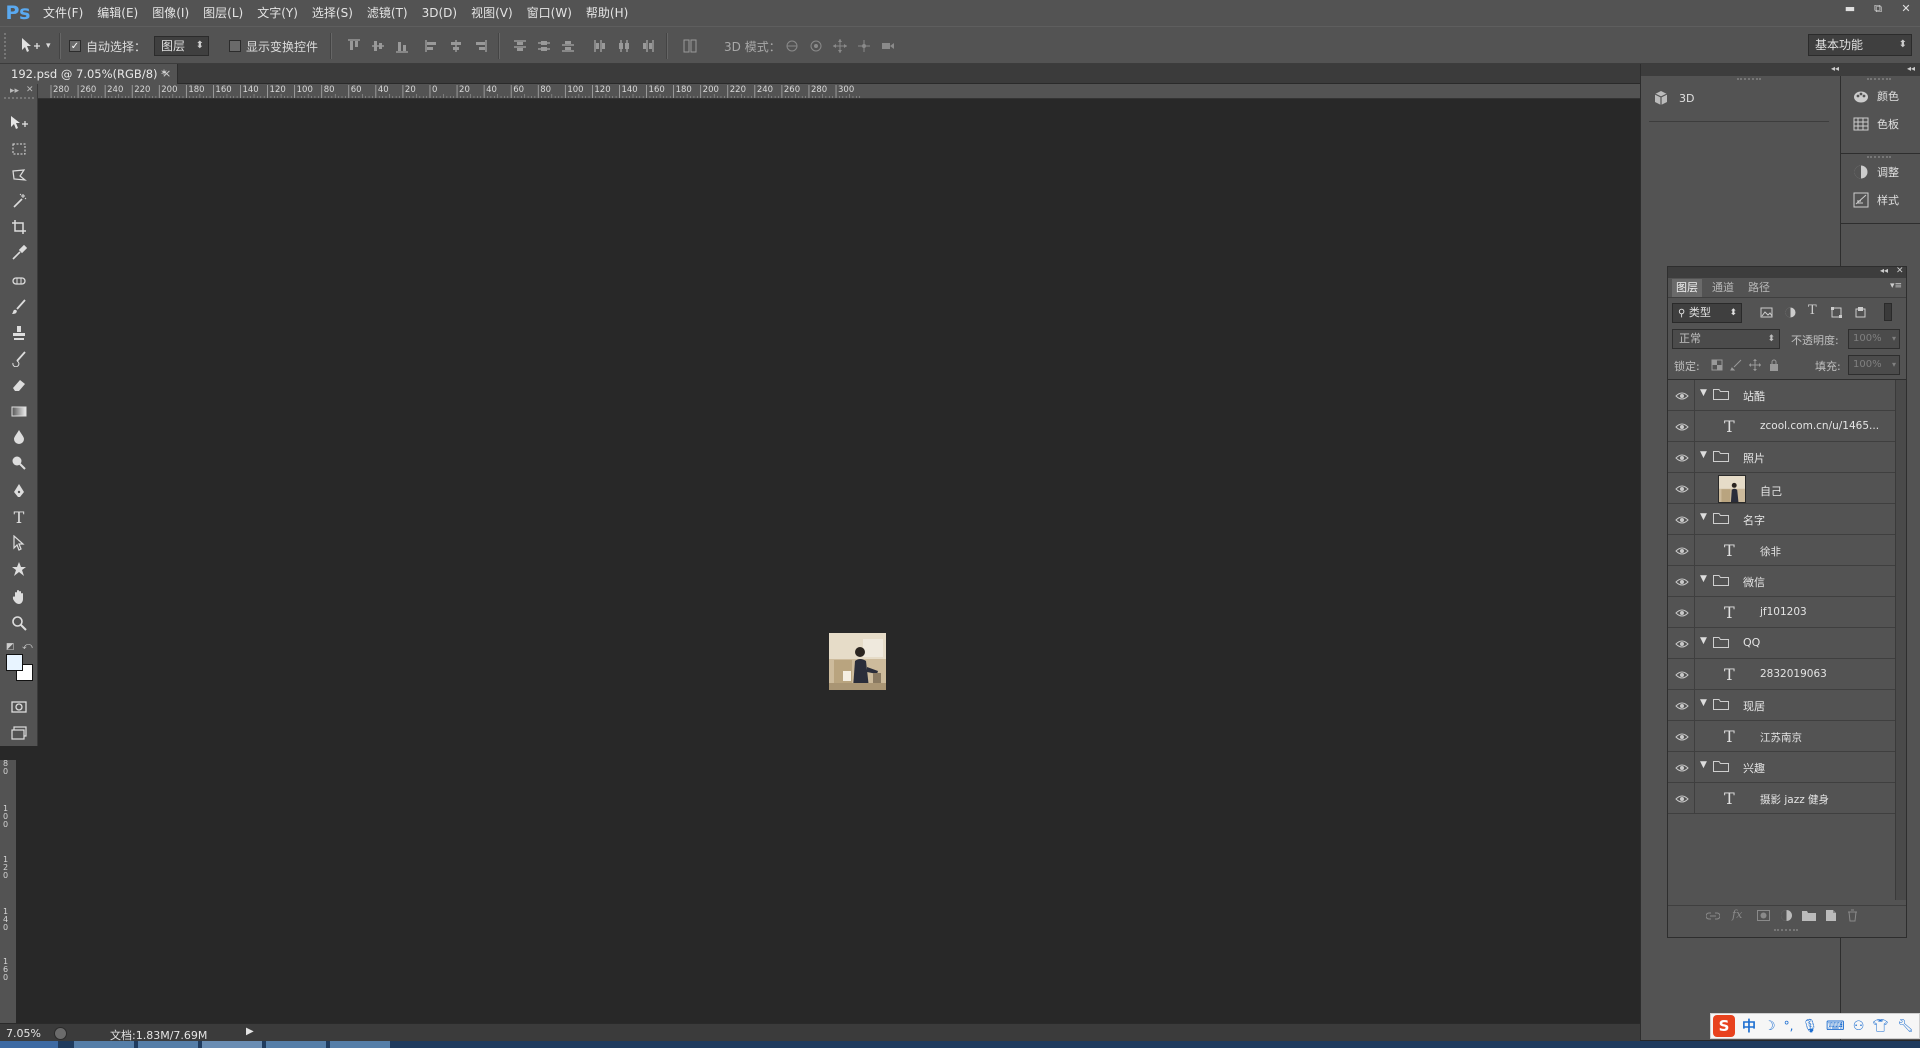  What do you see at coordinates (1860, 45) in the screenshot?
I see `workspace-dropdown: 基本功能` at bounding box center [1860, 45].